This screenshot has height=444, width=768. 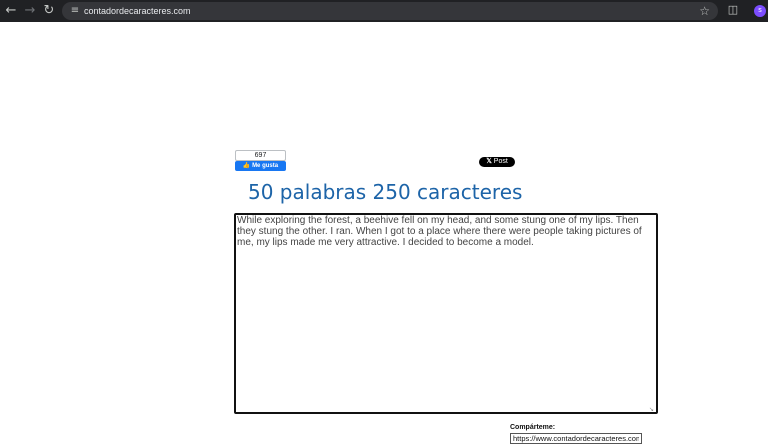 I want to click on avatar: s, so click(x=760, y=11).